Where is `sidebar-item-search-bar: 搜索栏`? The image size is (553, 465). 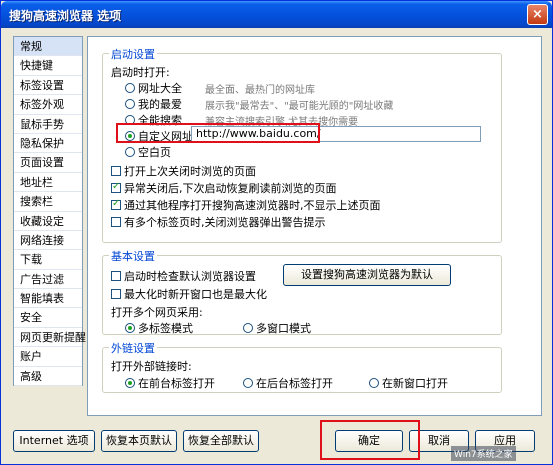
sidebar-item-search-bar: 搜索栏 is located at coordinates (48, 202).